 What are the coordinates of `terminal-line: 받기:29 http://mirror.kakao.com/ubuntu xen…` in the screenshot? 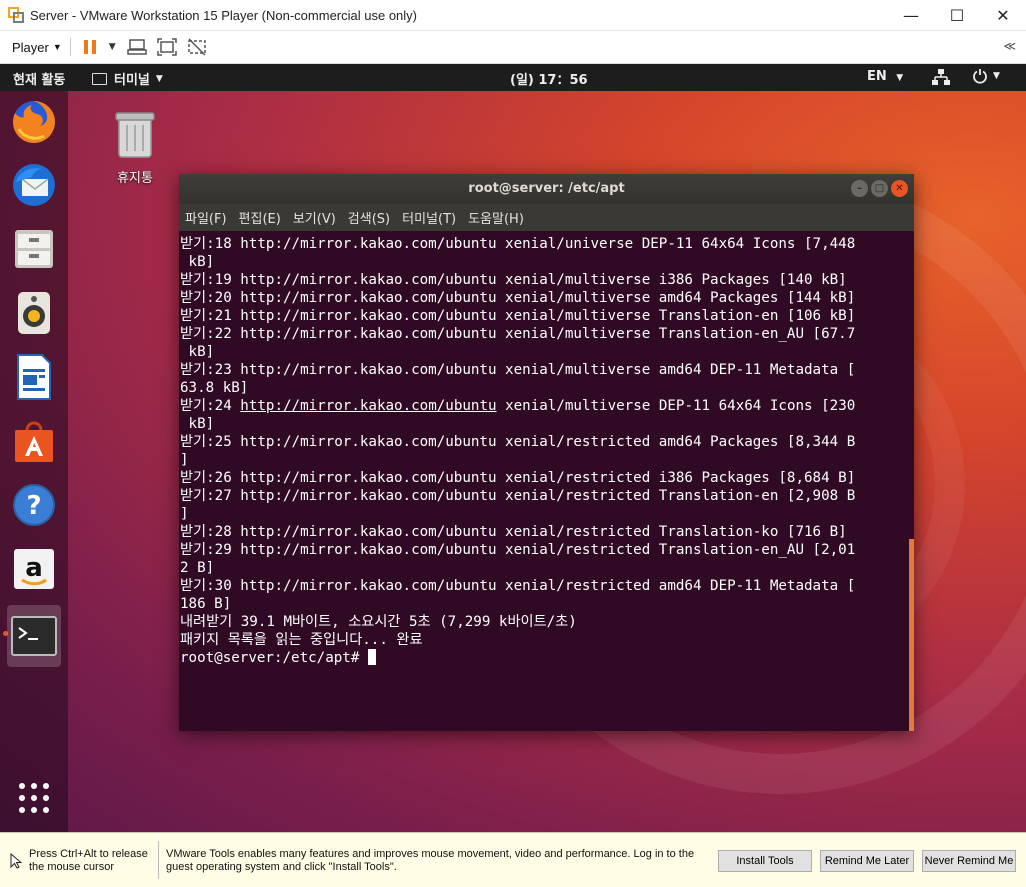 It's located at (518, 550).